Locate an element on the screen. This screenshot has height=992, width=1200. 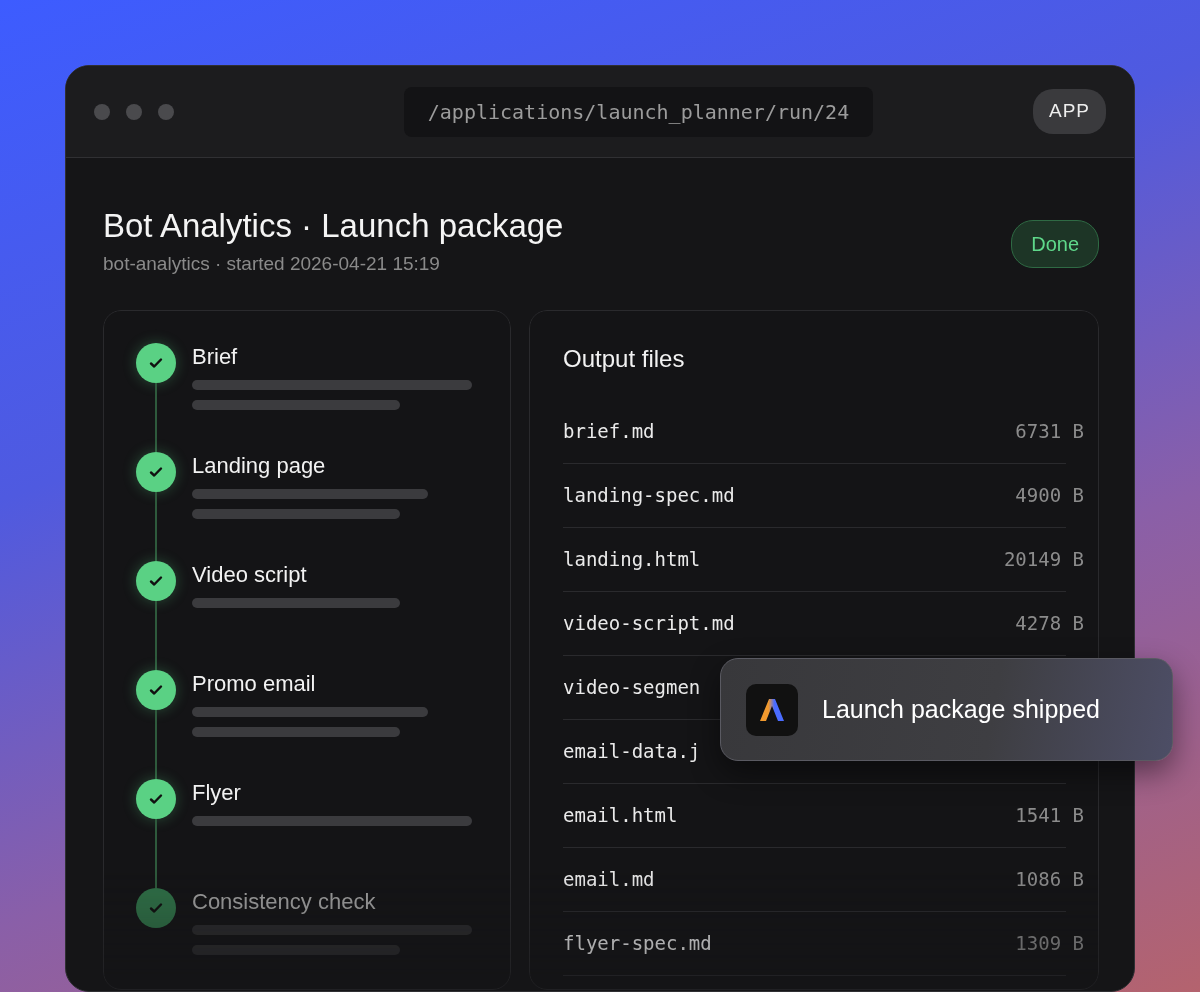
file-size: 20149 B is located at coordinates (1043, 560).